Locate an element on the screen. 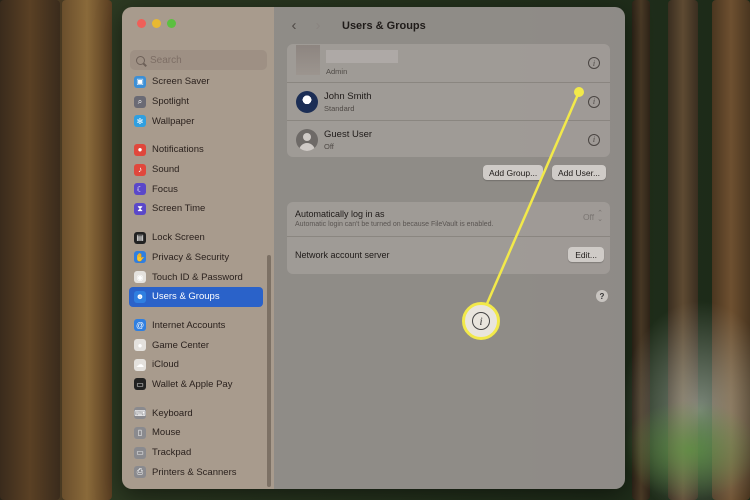 This screenshot has width=750, height=500. internet-accounts-icon: @ is located at coordinates (140, 325).